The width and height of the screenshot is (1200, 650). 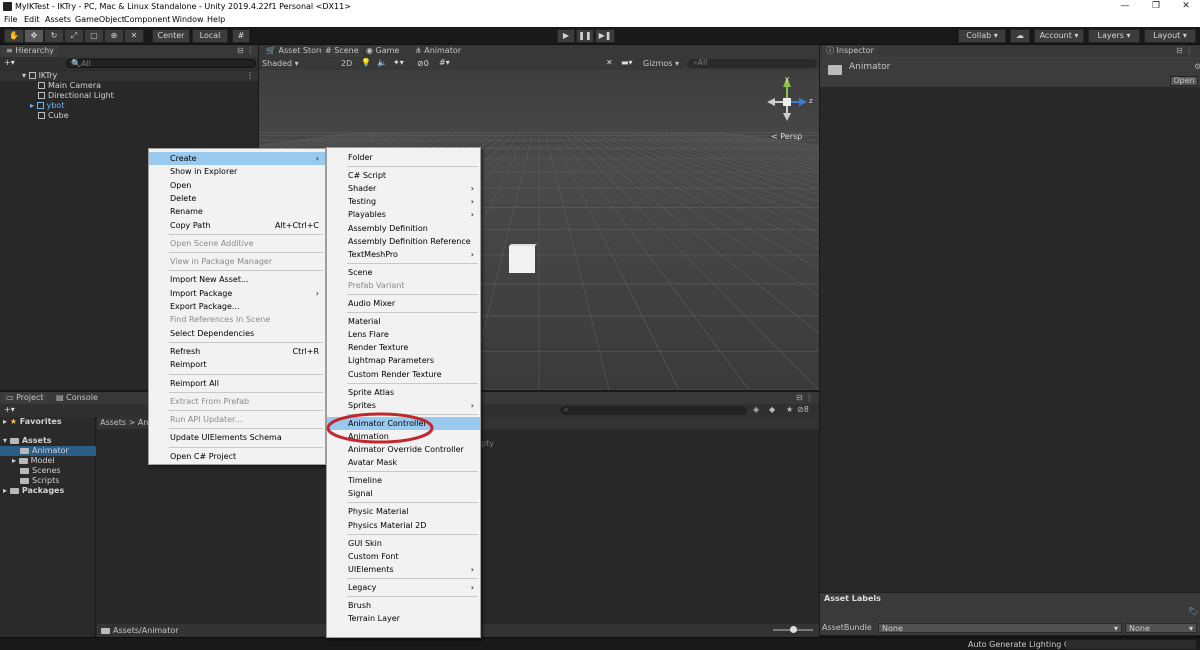 I want to click on menu-file: File, so click(x=10, y=19).